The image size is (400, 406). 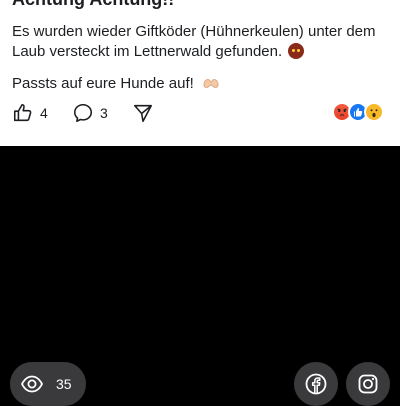 I want to click on wow-reaction-icon, so click(x=374, y=112).